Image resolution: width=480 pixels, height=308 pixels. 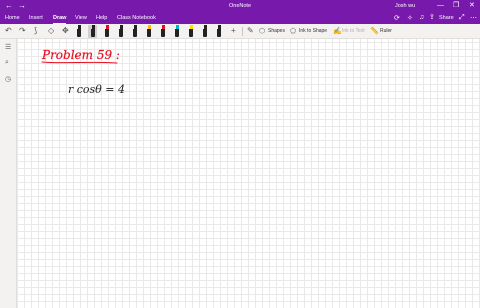 I want to click on ruler-button: Ruler, so click(x=386, y=31).